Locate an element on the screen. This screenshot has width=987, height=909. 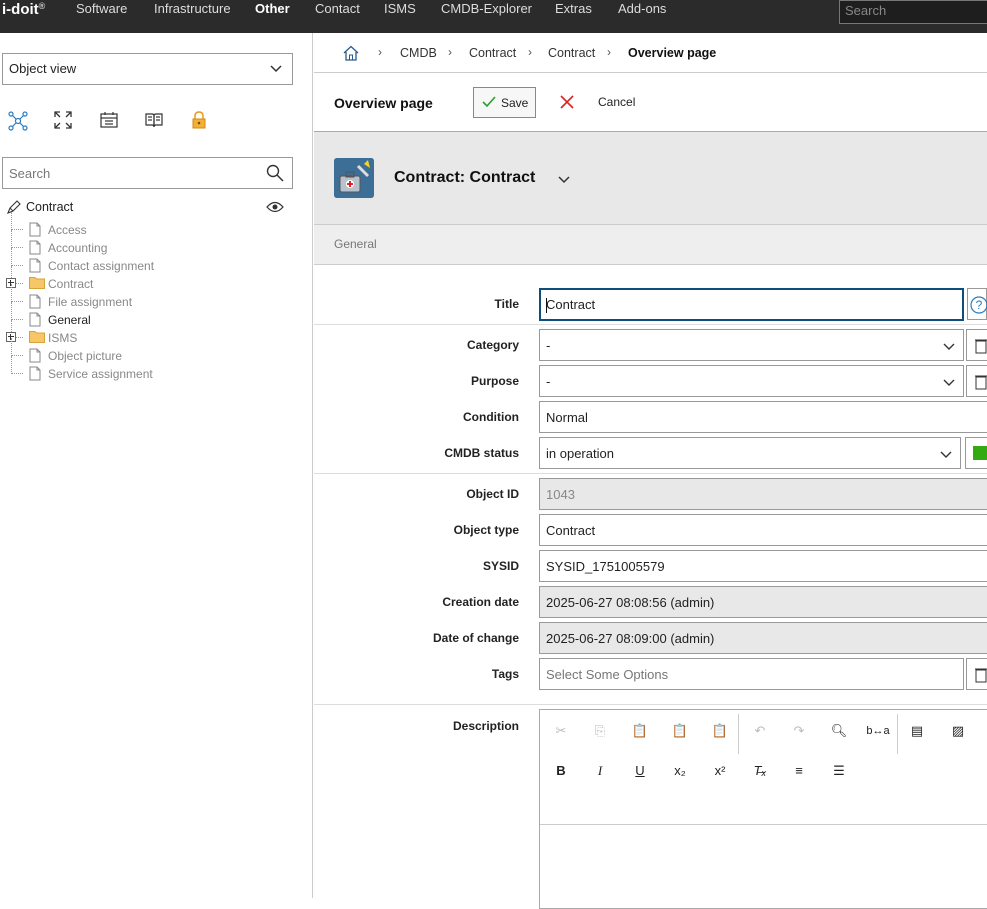
nav-item-other: Other is located at coordinates (272, 8).